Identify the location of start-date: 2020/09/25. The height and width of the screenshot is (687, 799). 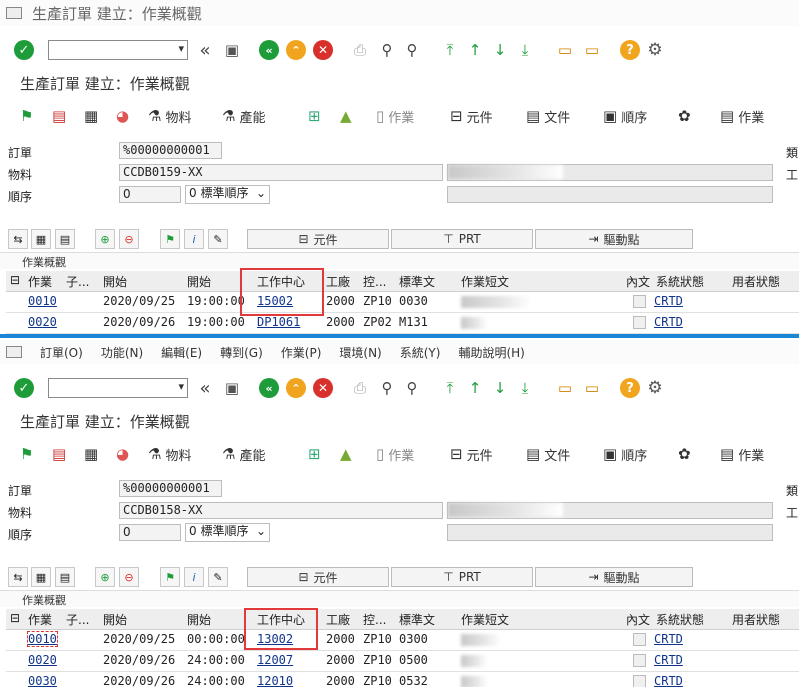
(139, 639).